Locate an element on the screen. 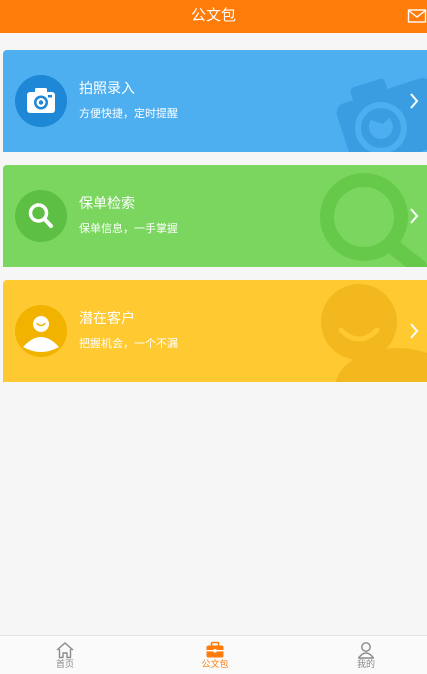 The image size is (427, 674). home-icon is located at coordinates (65, 650).